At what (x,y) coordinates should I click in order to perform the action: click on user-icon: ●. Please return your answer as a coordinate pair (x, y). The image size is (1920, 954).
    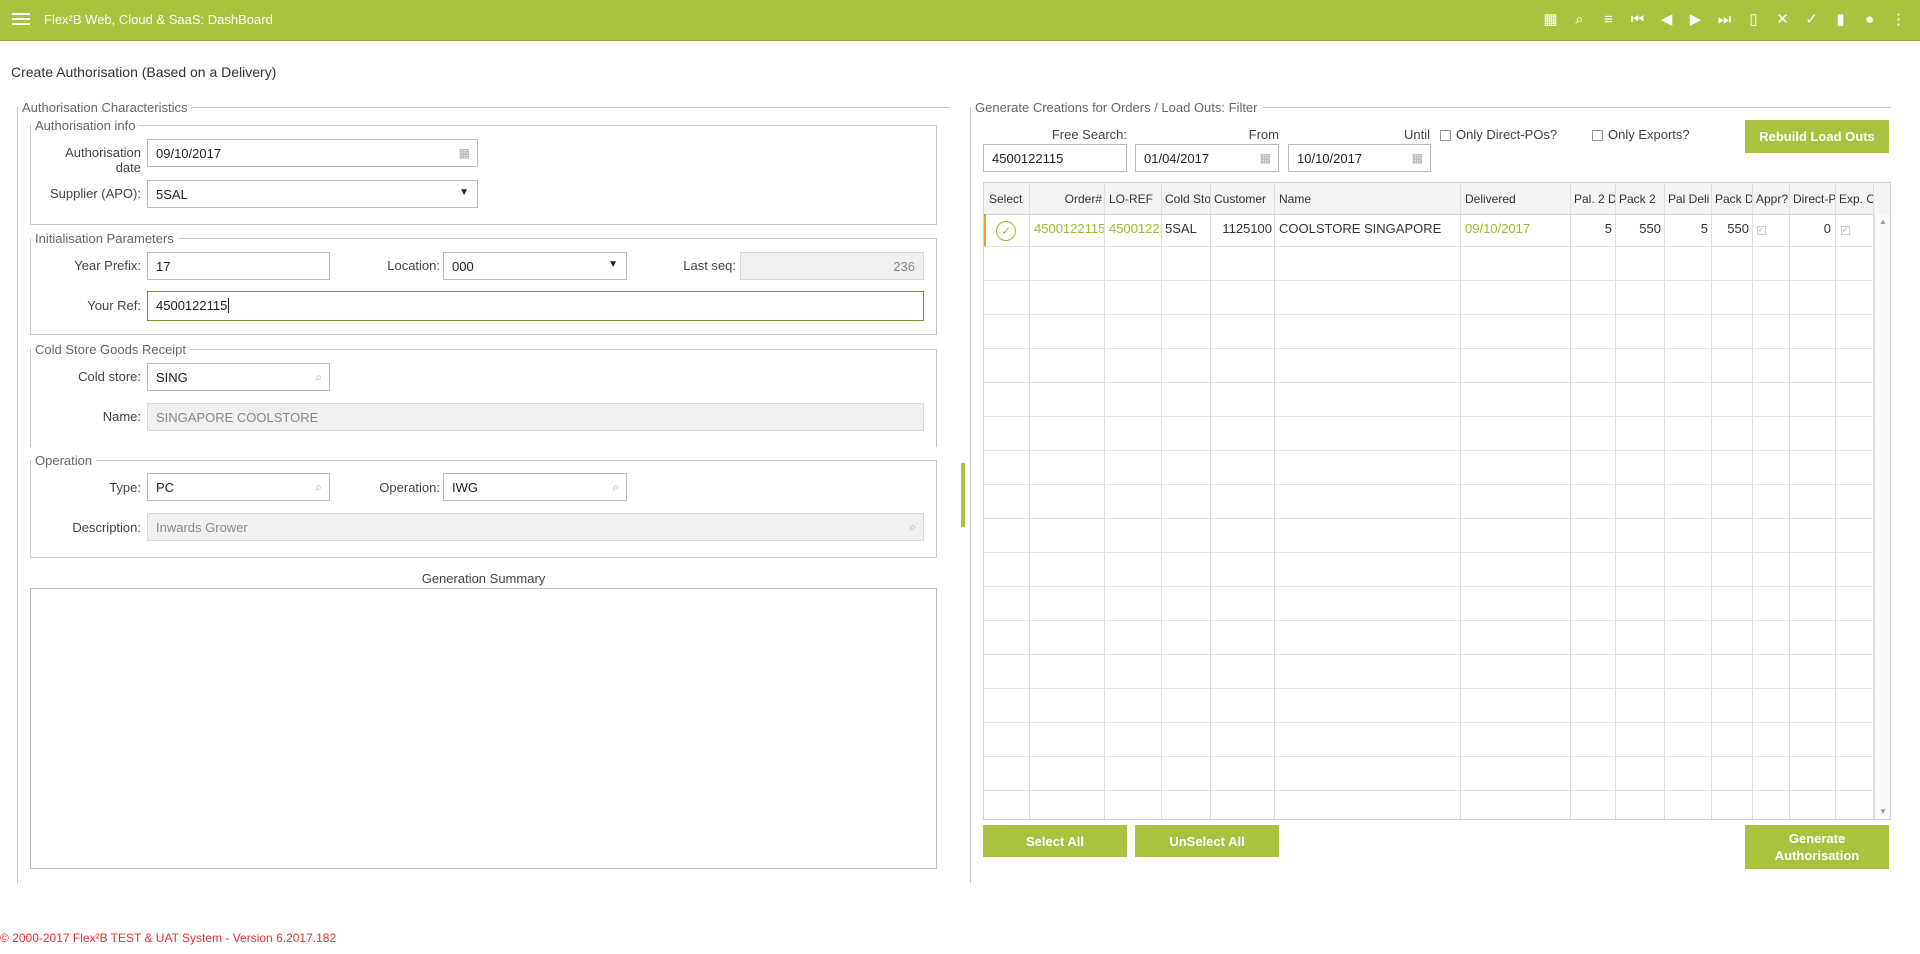
    Looking at the image, I should click on (1869, 19).